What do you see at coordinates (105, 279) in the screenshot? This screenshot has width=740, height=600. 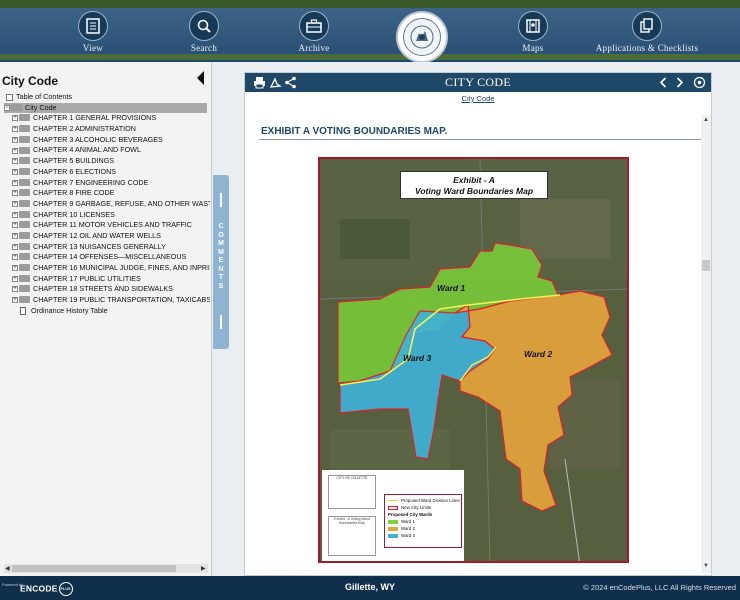 I see `toc-chapter-item: + CHAPTER 17 PUBLIC UTILITIES` at bounding box center [105, 279].